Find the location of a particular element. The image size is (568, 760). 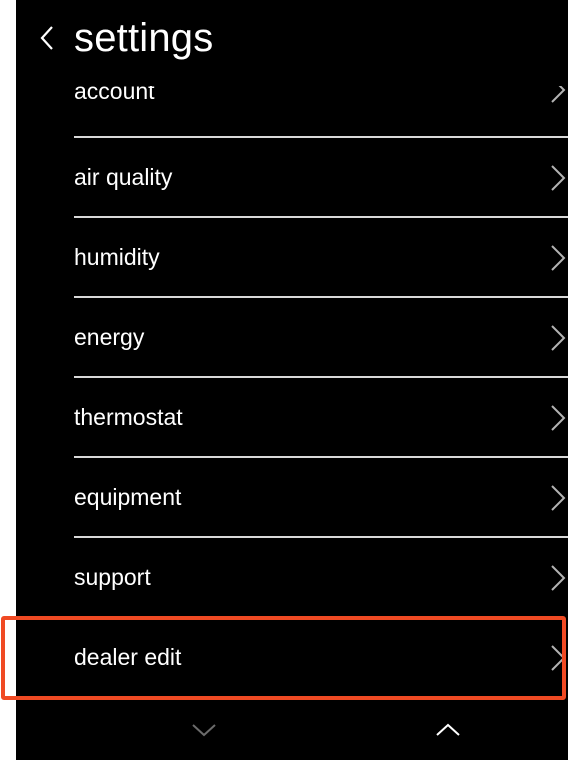

chevron-left-icon is located at coordinates (46, 38).